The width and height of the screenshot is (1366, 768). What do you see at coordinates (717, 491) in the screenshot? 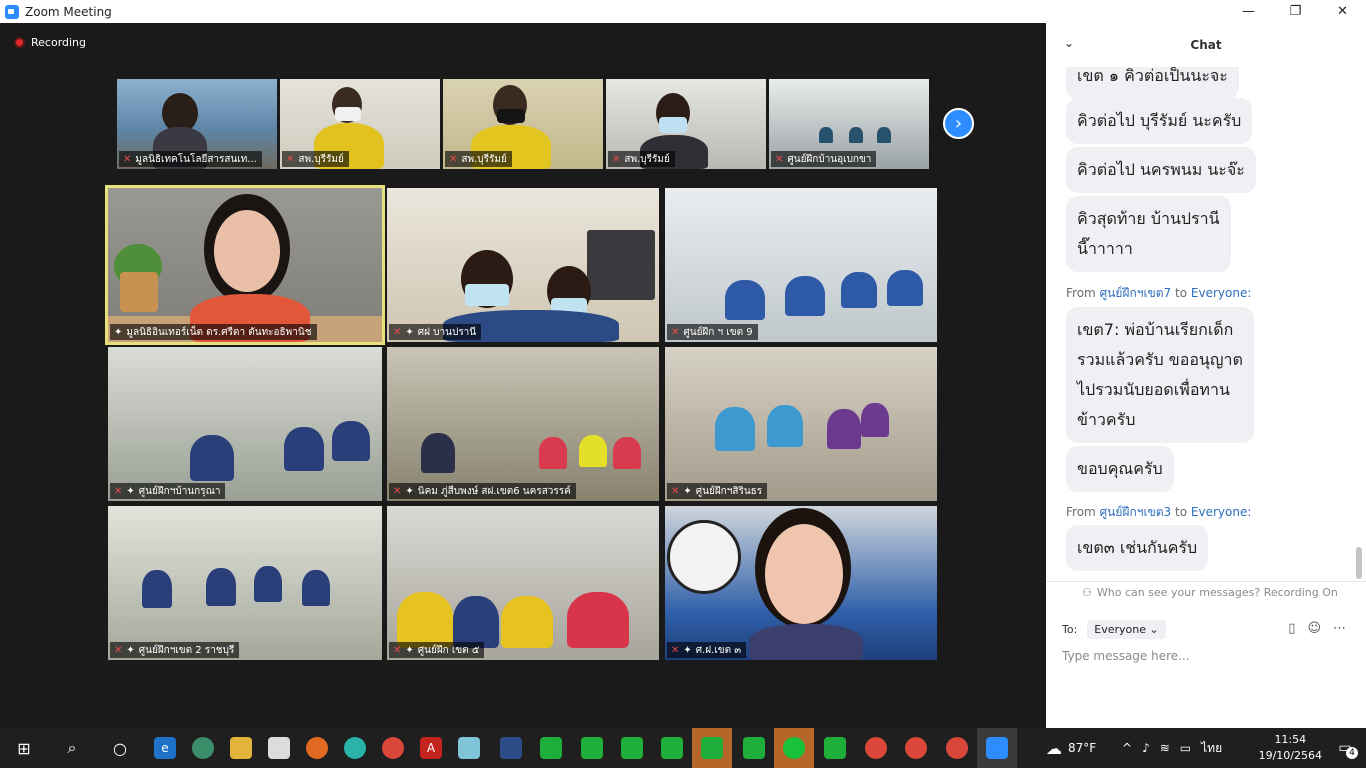
I see `participant-label: ✕ ✦ ศูนย์ฝึกฯสิรินธร` at bounding box center [717, 491].